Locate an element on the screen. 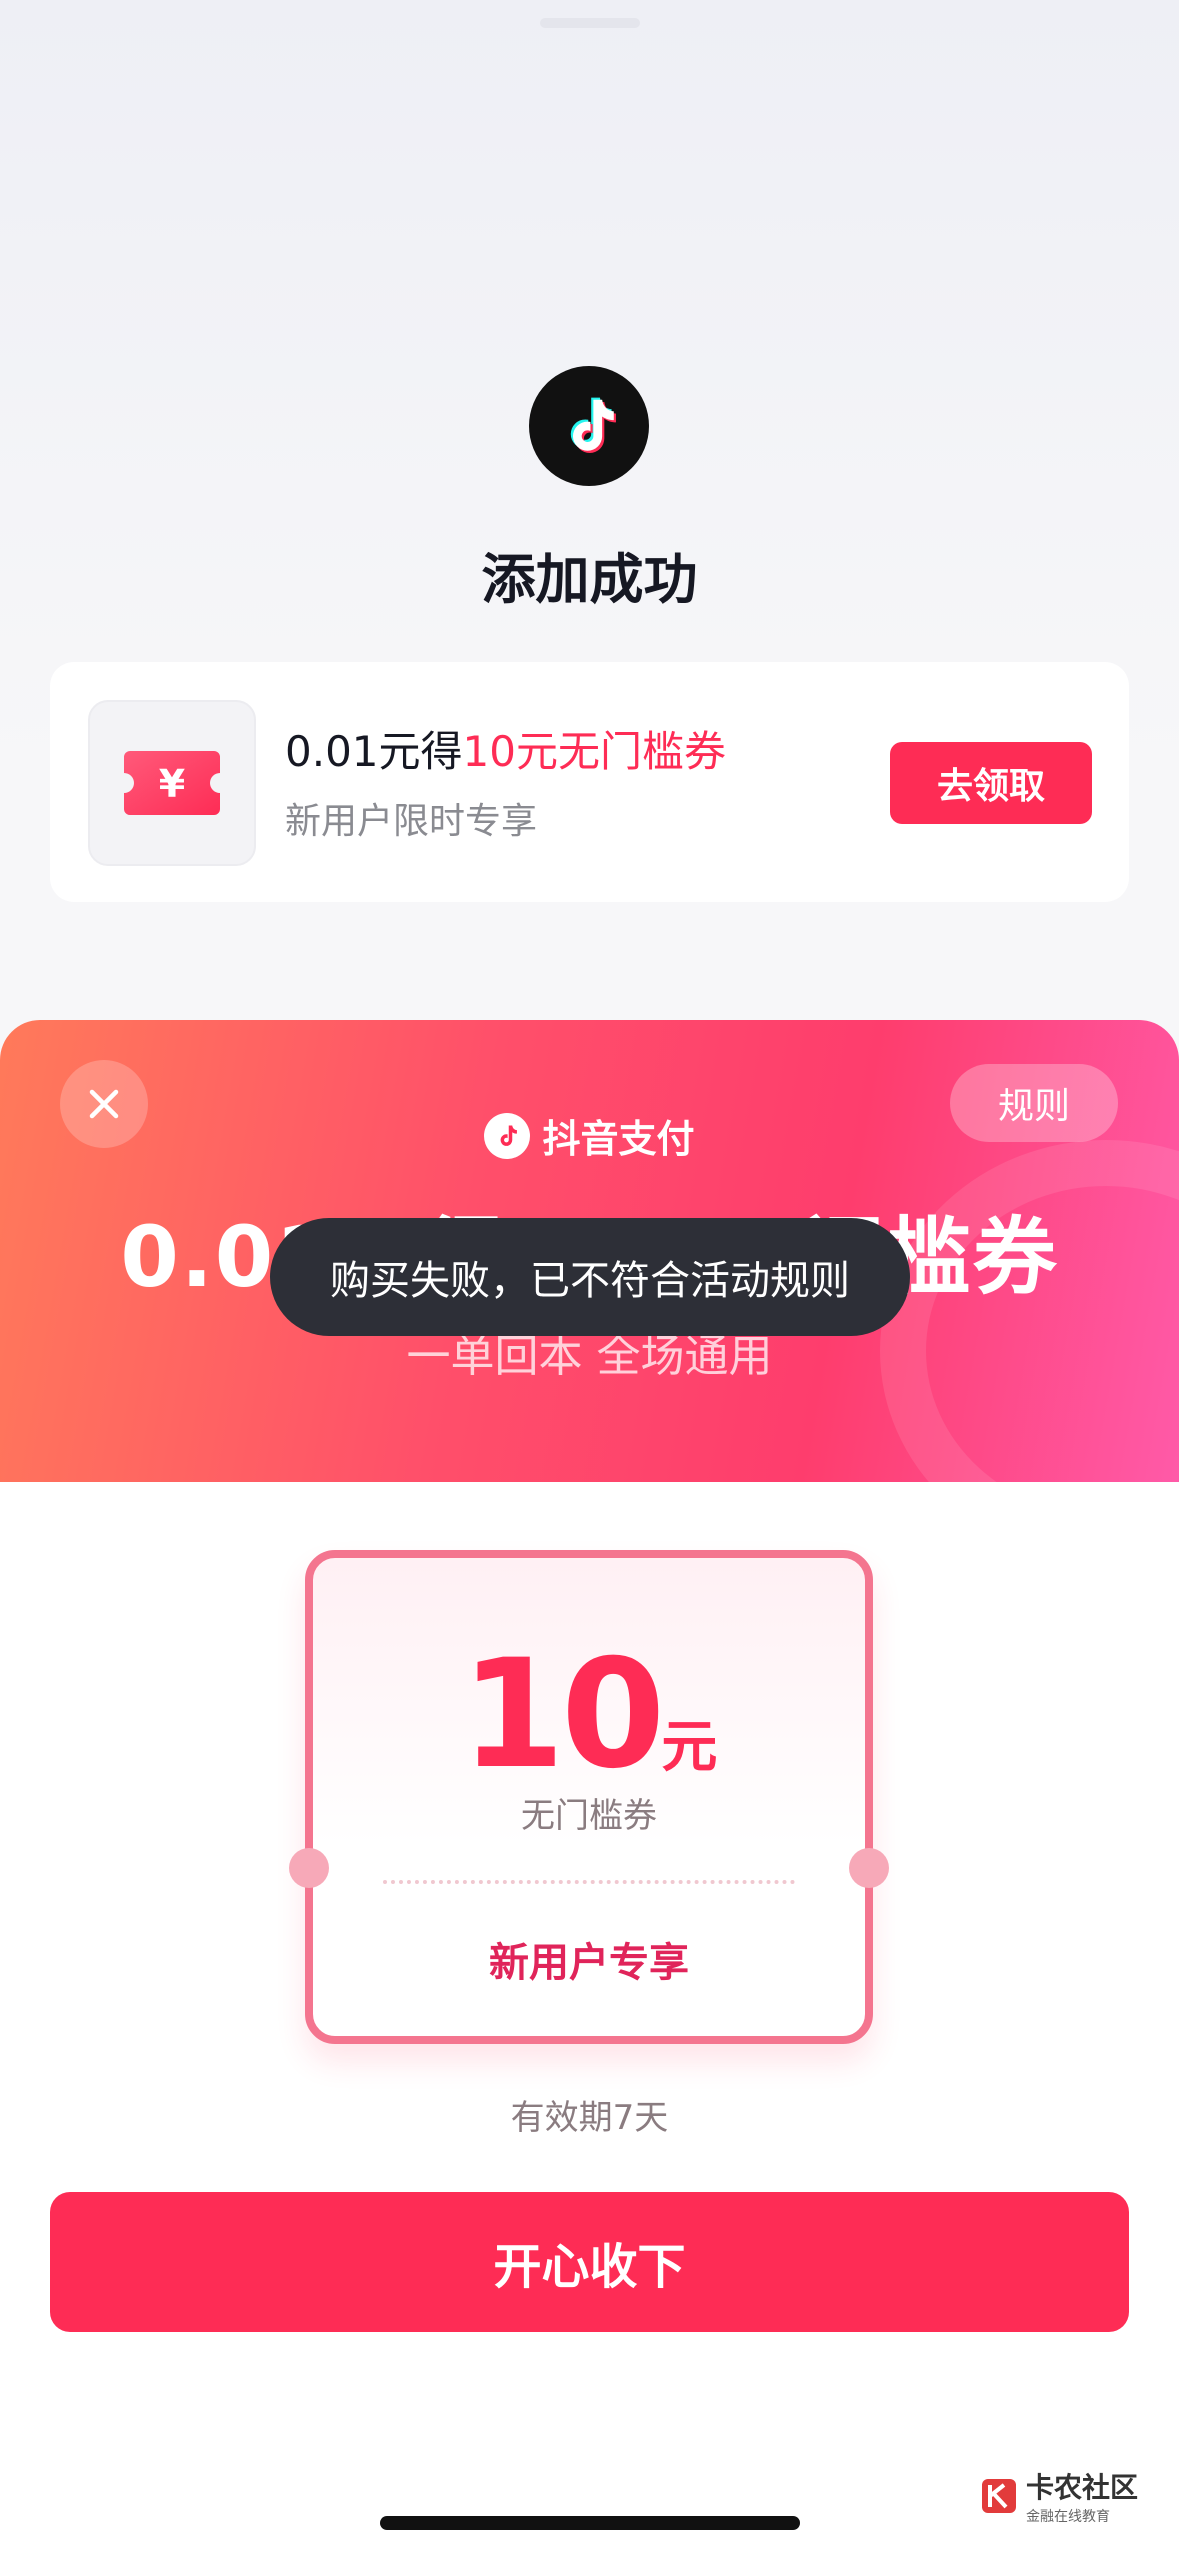  douyin-mini-icon is located at coordinates (507, 1135).